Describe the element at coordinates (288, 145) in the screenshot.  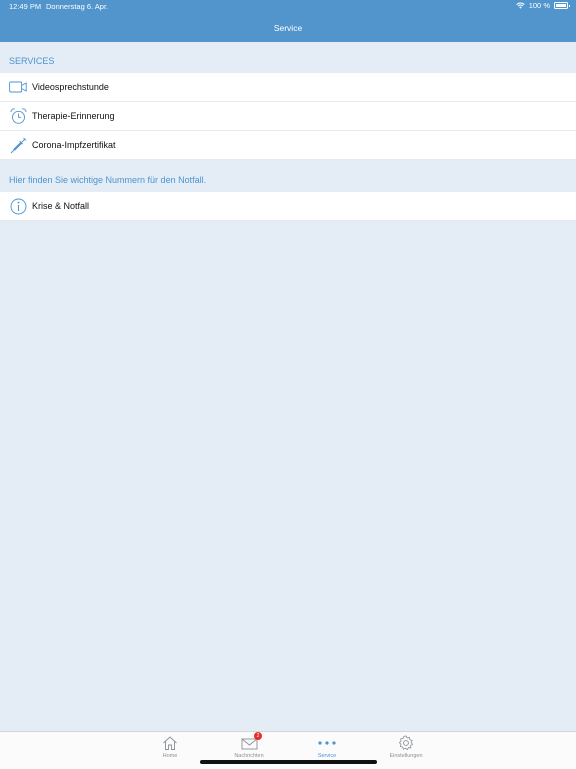
I see `list-item-corona-impfzertifikat: Corona-Impfzertifikat` at that location.